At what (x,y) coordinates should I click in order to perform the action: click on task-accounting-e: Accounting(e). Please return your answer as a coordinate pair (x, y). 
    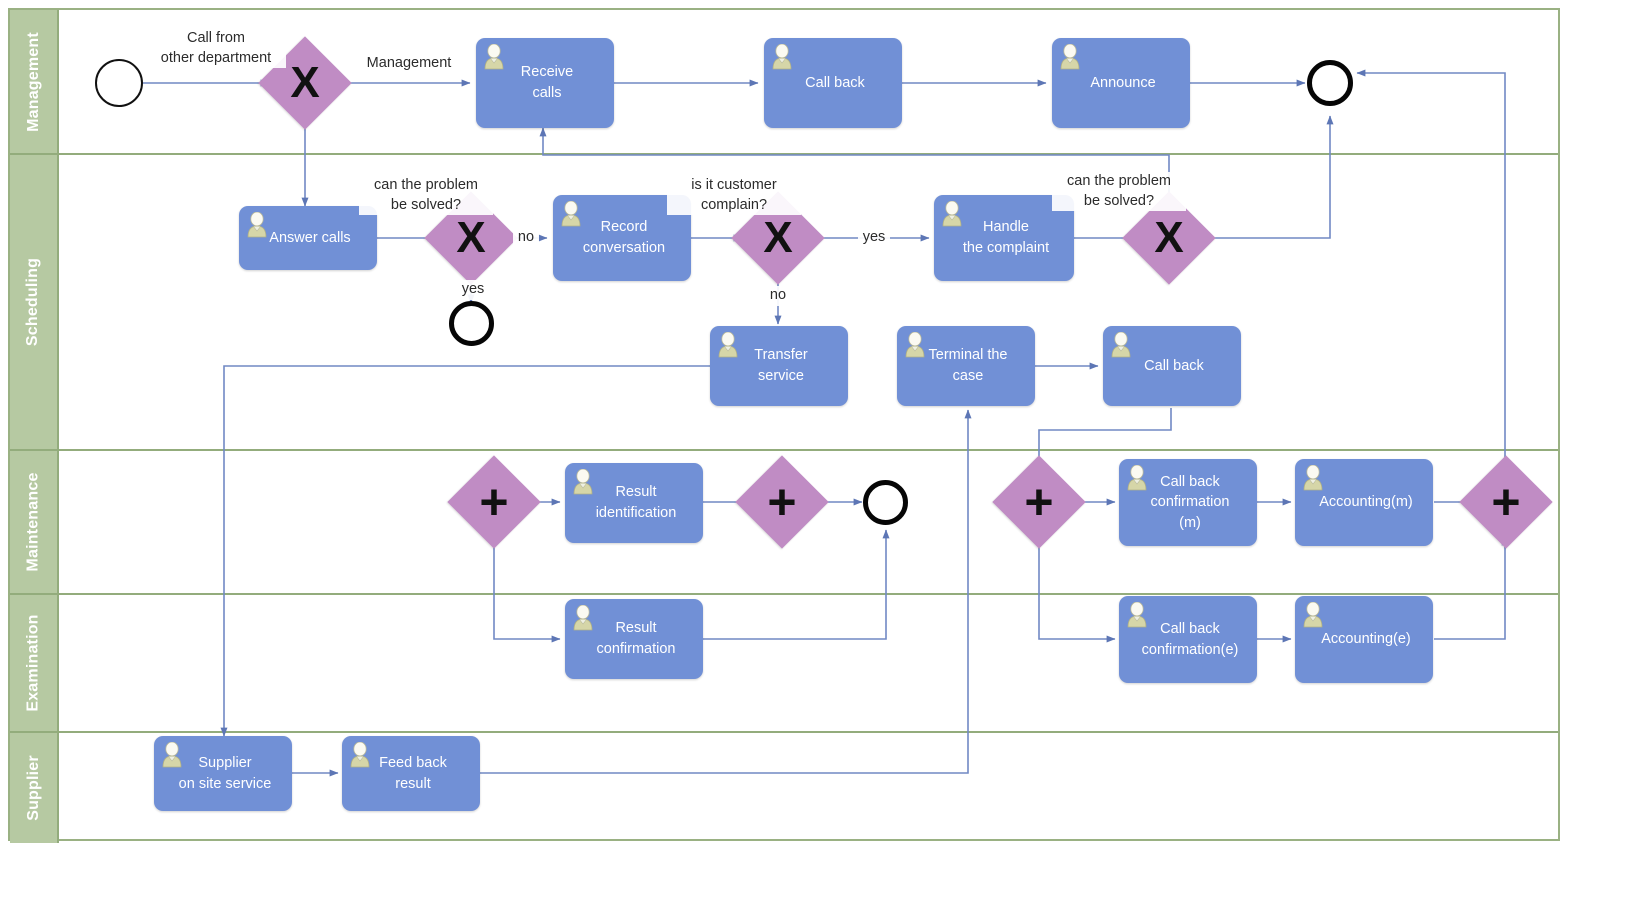
    Looking at the image, I should click on (1364, 639).